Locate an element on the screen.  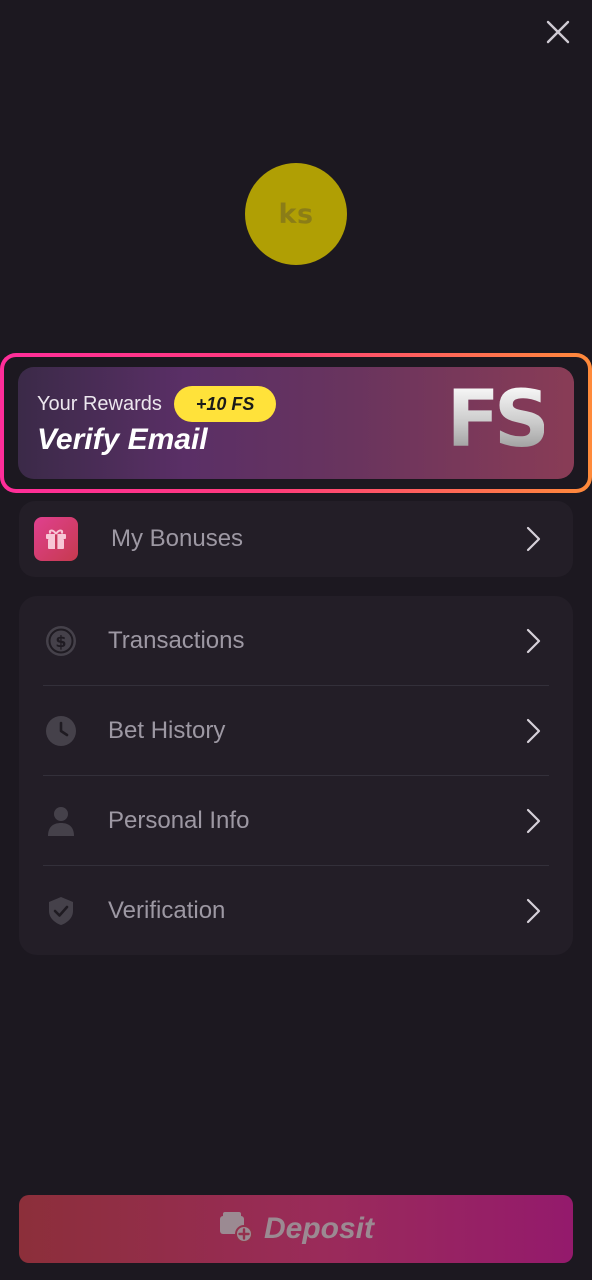
close-icon is located at coordinates (558, 34).